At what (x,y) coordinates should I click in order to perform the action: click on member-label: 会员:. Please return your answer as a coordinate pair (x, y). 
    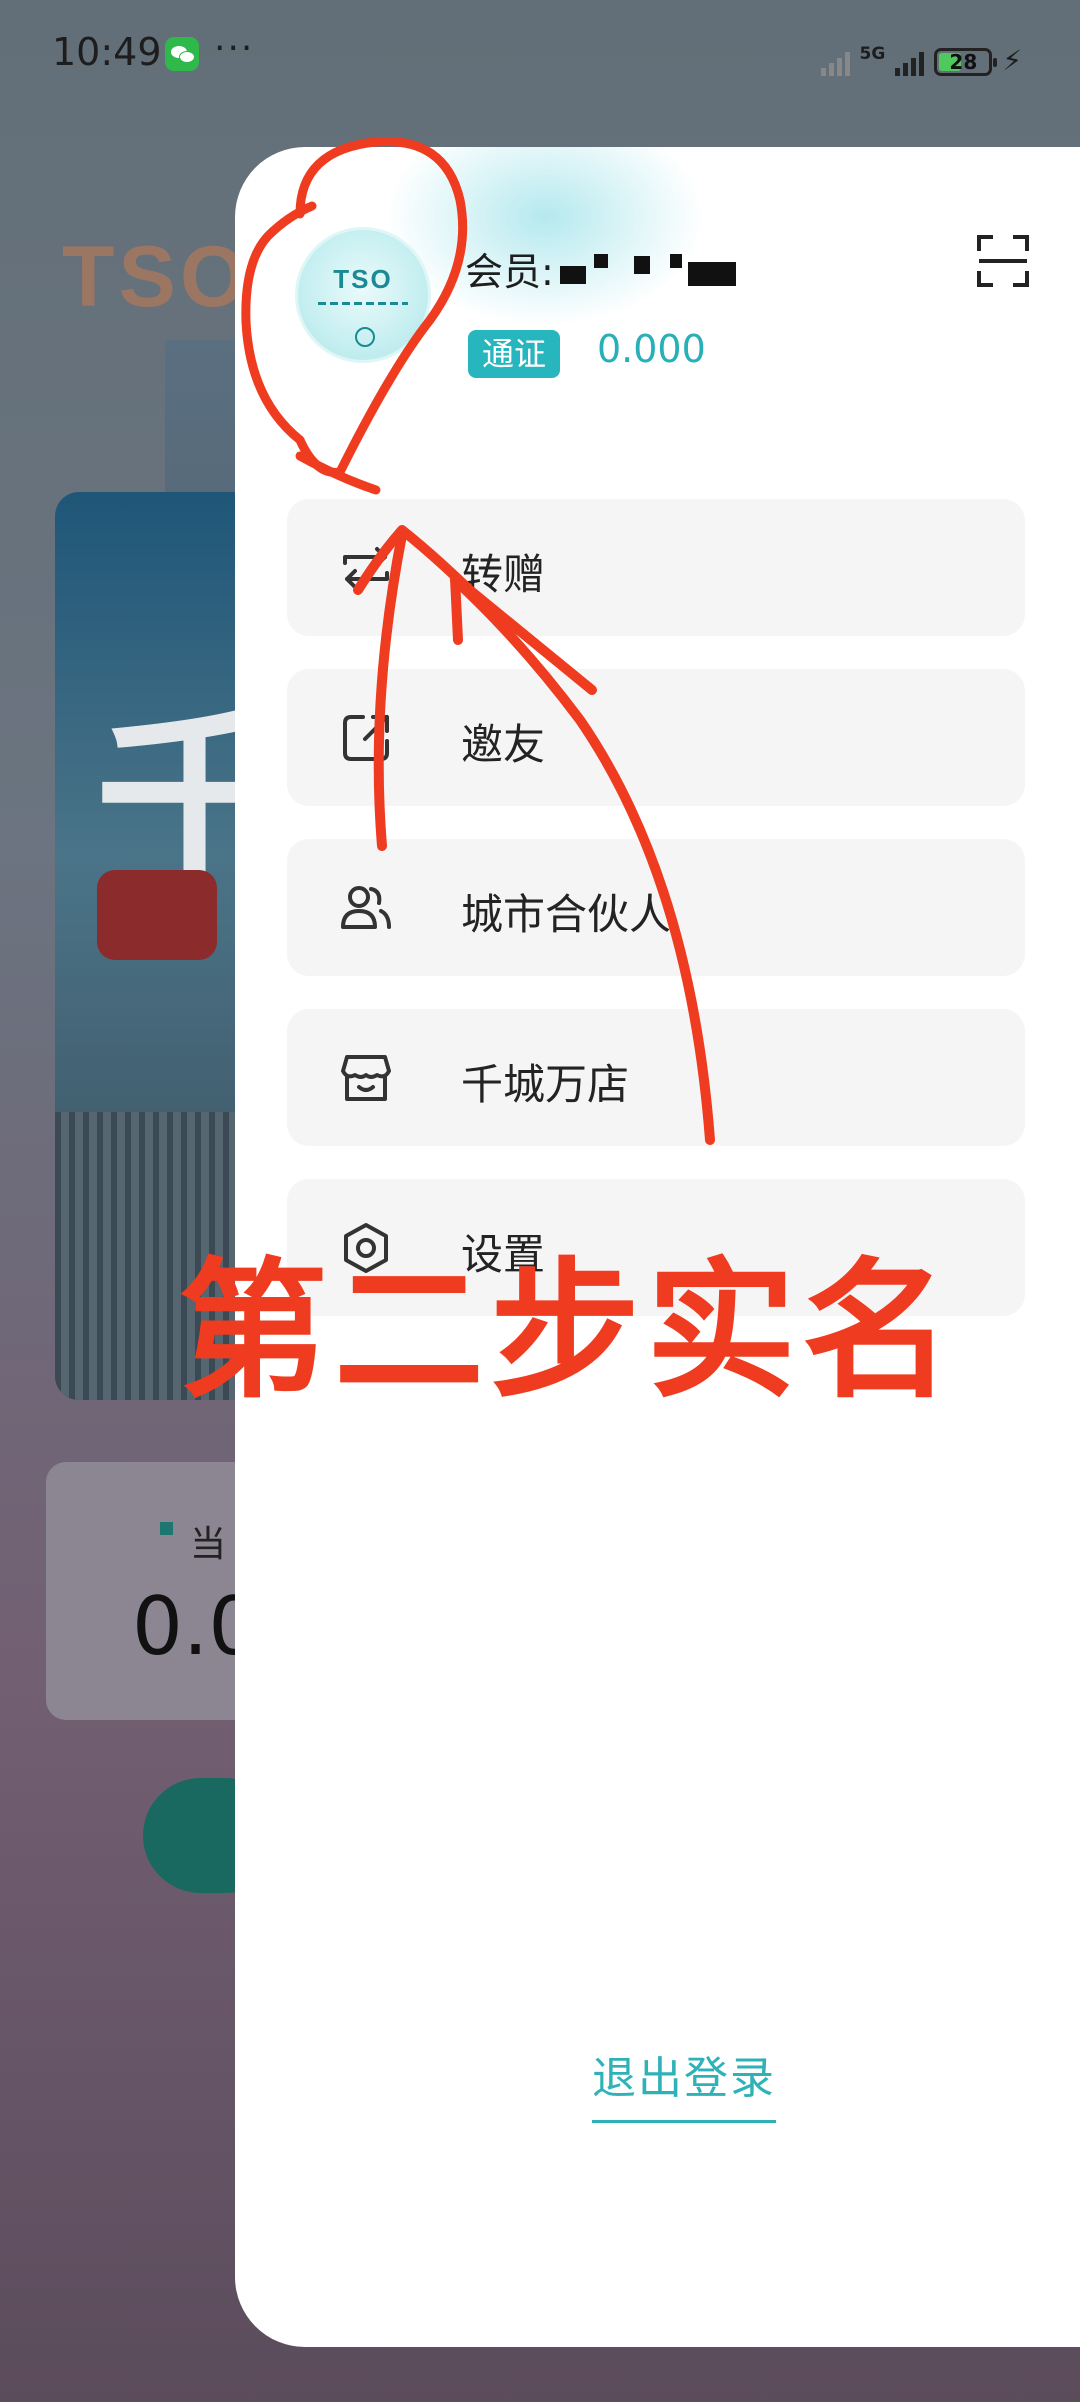
    Looking at the image, I should click on (509, 272).